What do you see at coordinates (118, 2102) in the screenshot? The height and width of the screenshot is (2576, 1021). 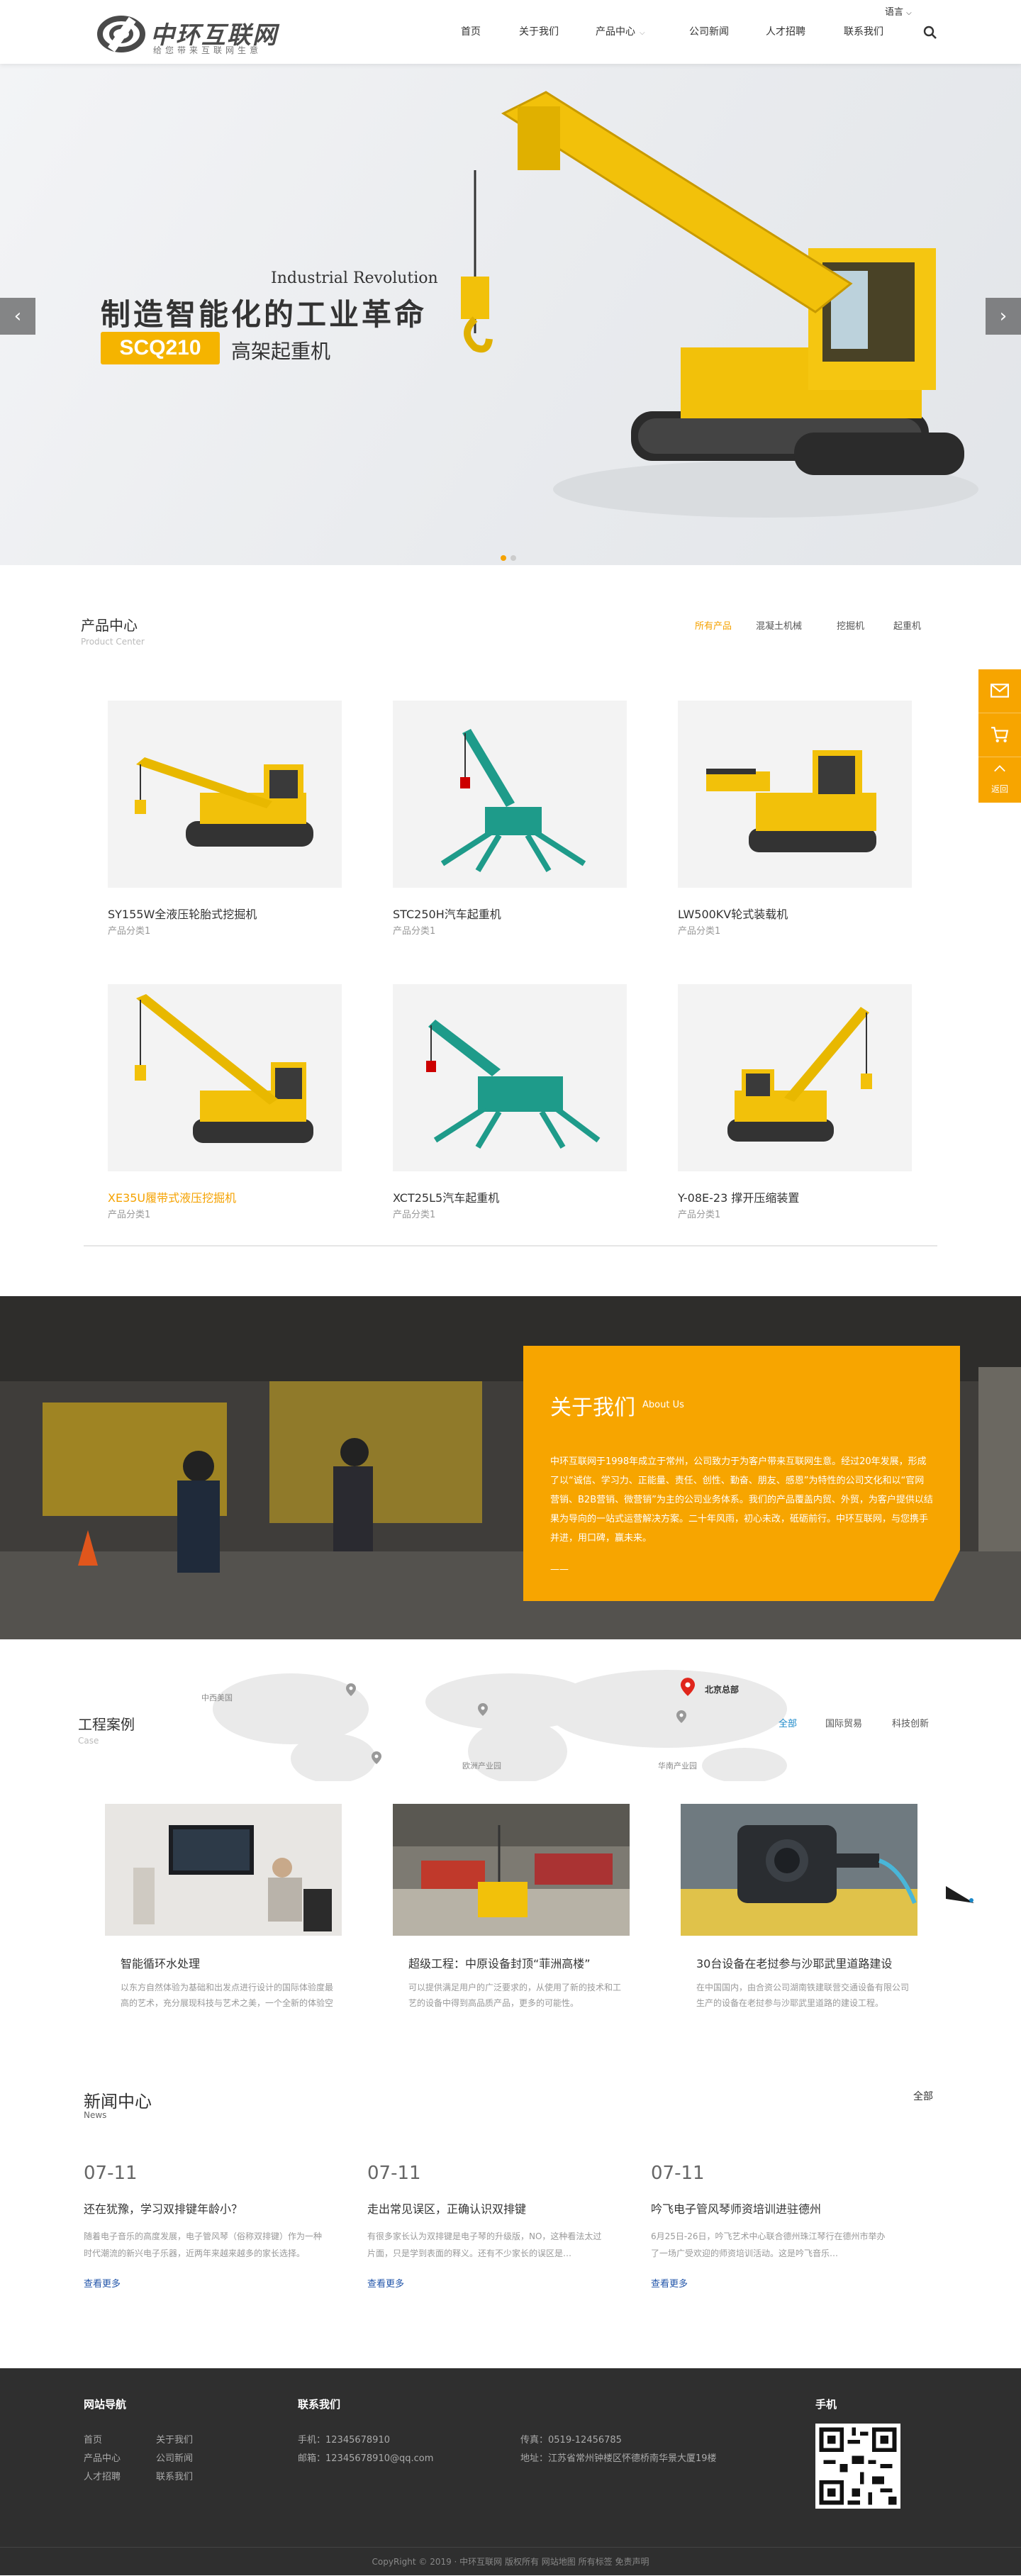 I see `news-title: 新闻中心` at bounding box center [118, 2102].